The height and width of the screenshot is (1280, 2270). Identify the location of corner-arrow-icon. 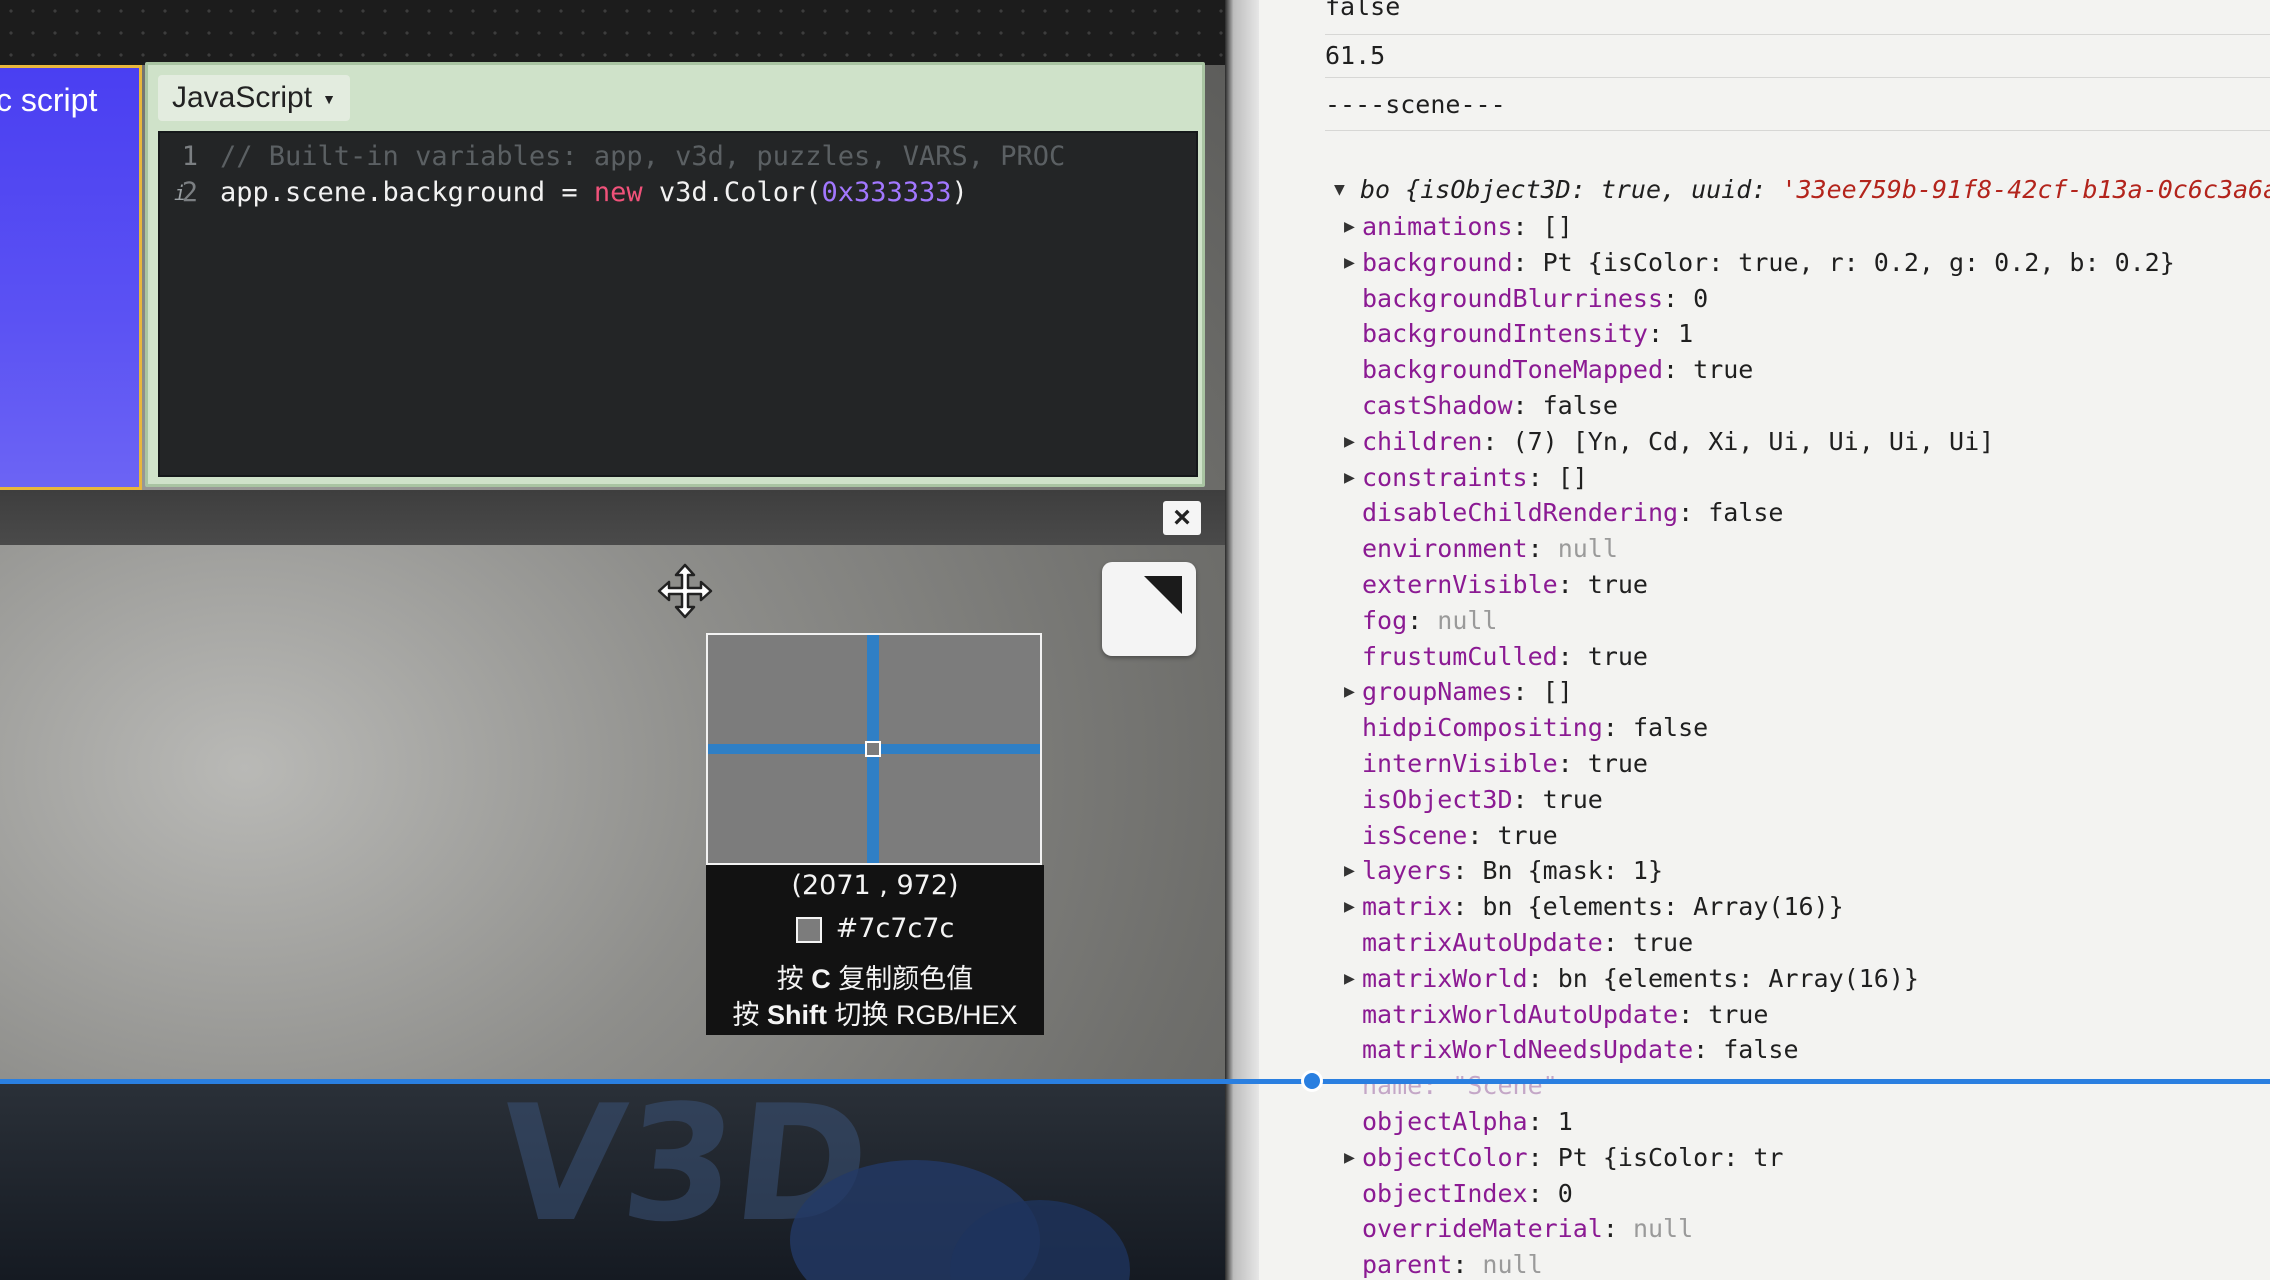
(1163, 595).